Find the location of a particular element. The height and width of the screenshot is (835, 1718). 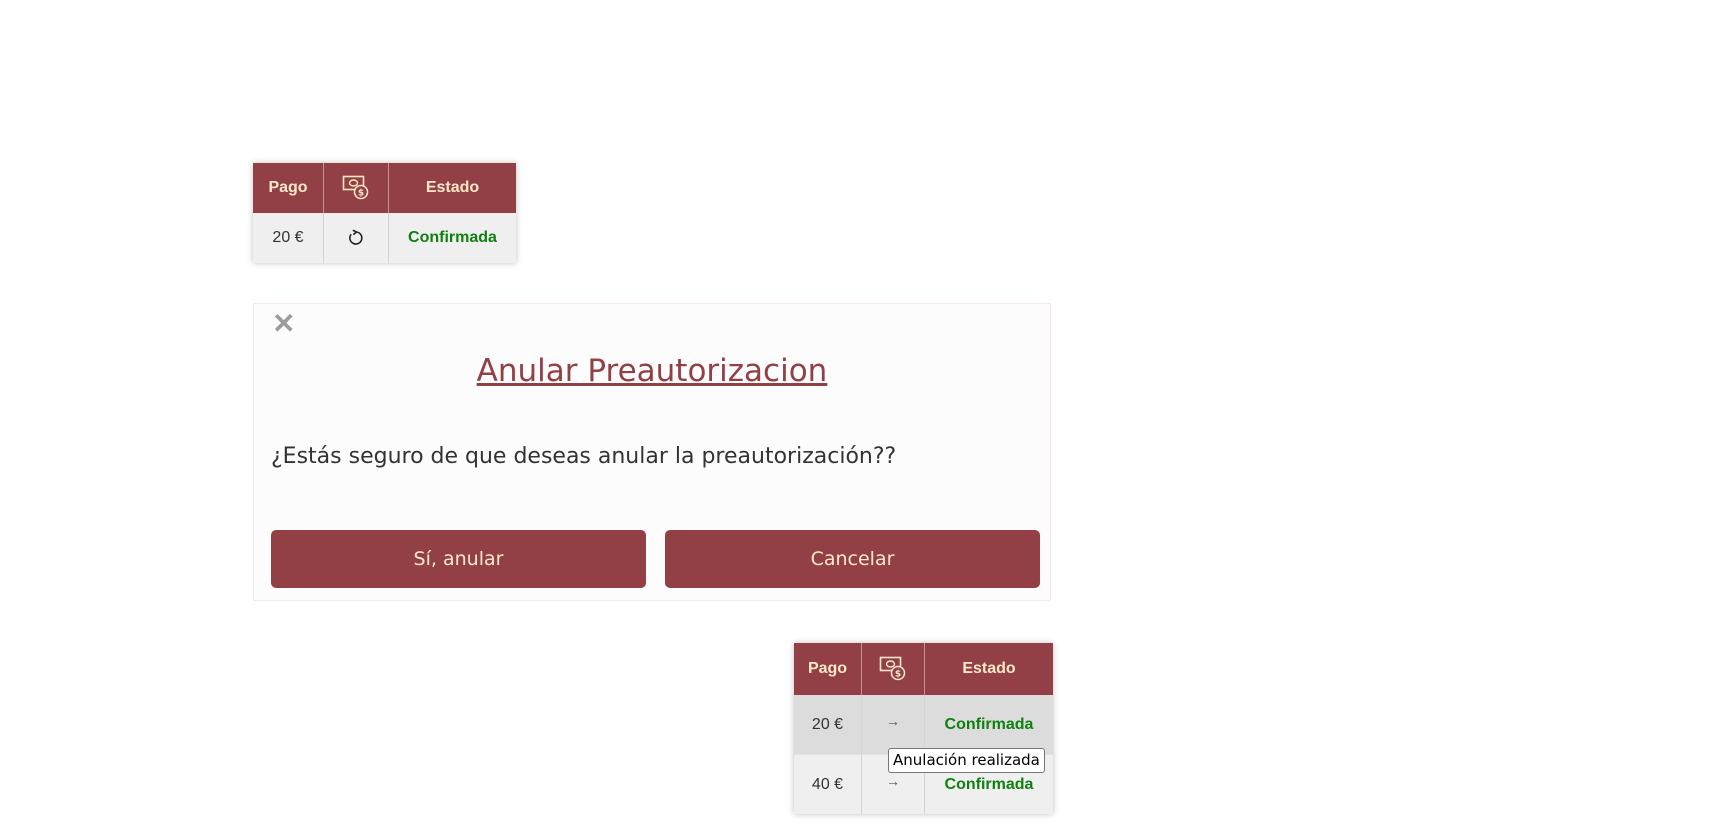

reload-icon is located at coordinates (356, 238).